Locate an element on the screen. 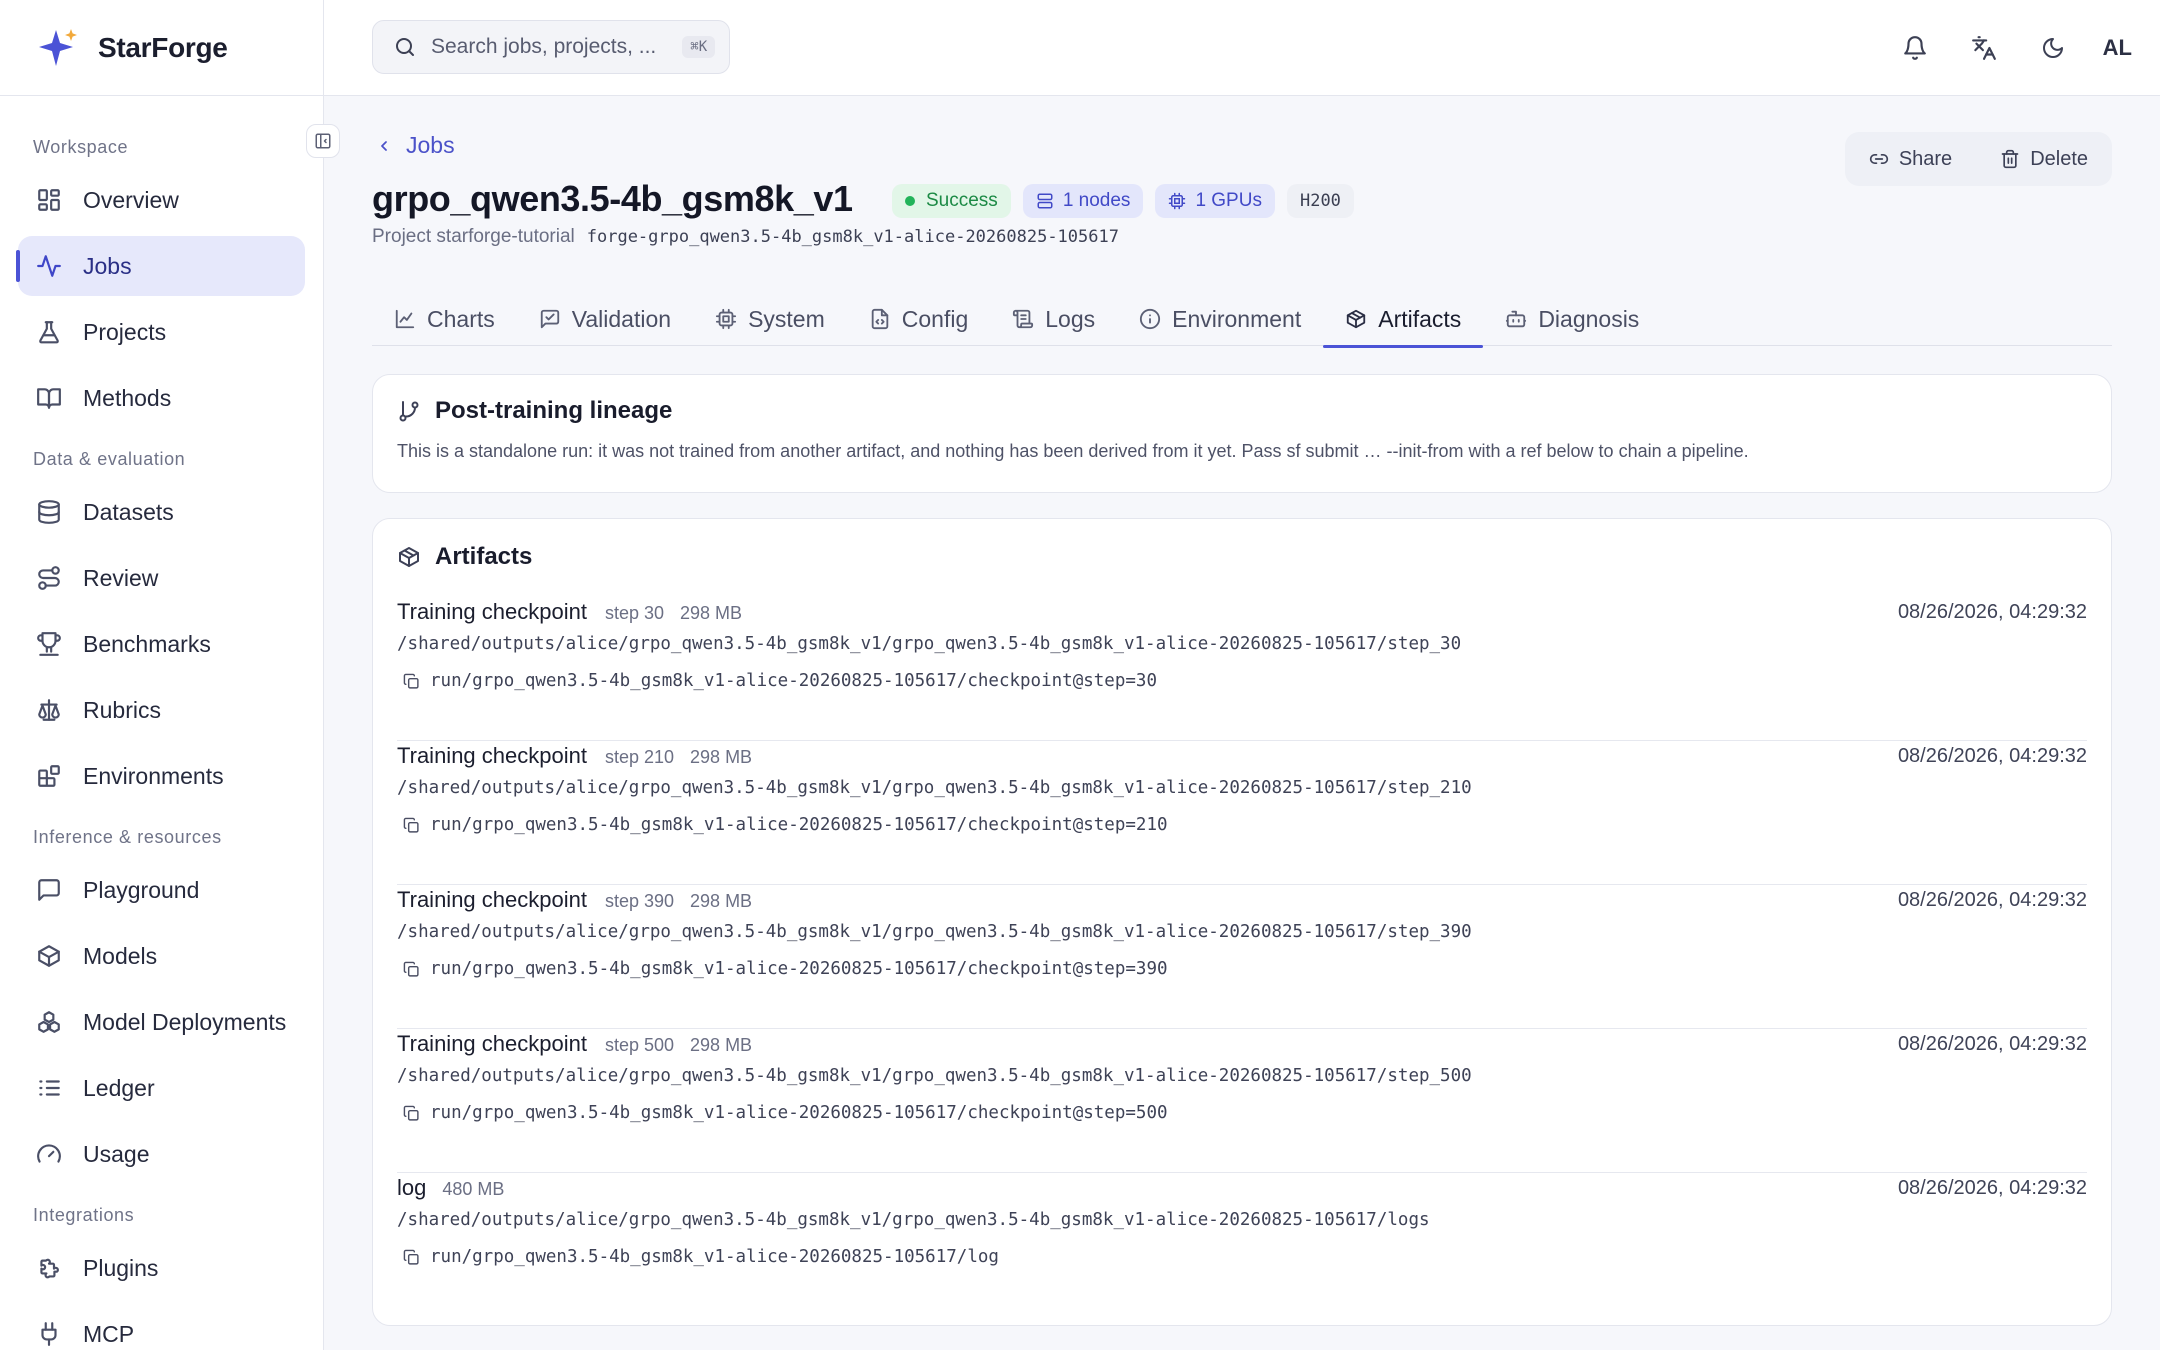 This screenshot has width=2160, height=1350. sidebar-item-review: Review is located at coordinates (161, 578).